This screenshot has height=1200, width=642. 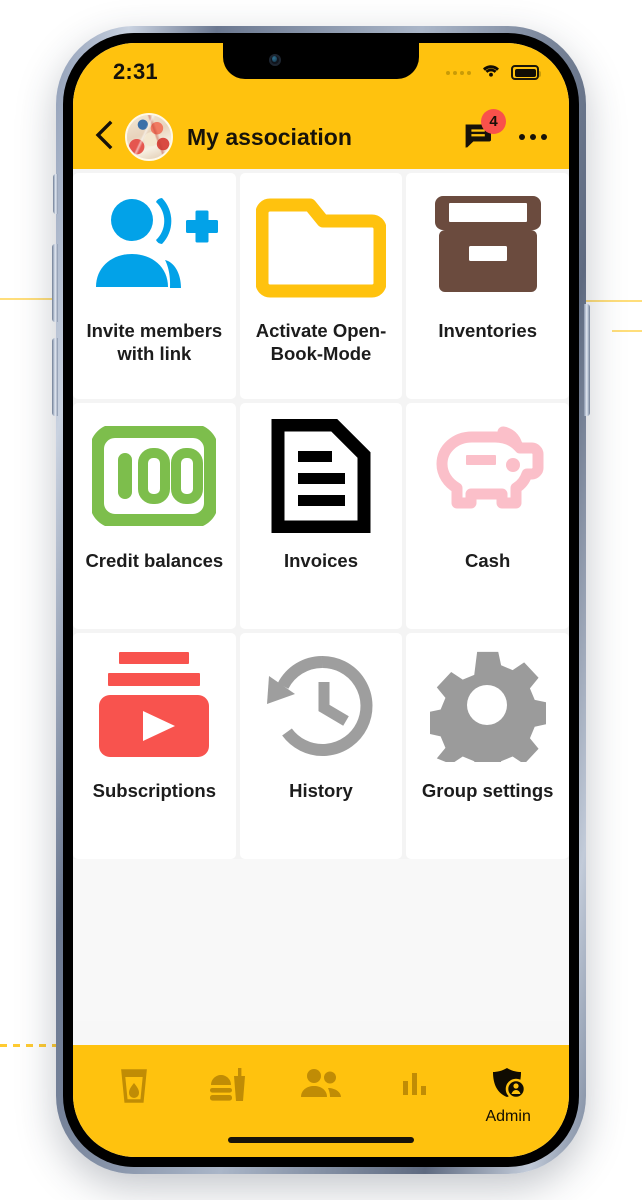 What do you see at coordinates (321, 342) in the screenshot?
I see `tile-label: Activate Open-Book-Mode` at bounding box center [321, 342].